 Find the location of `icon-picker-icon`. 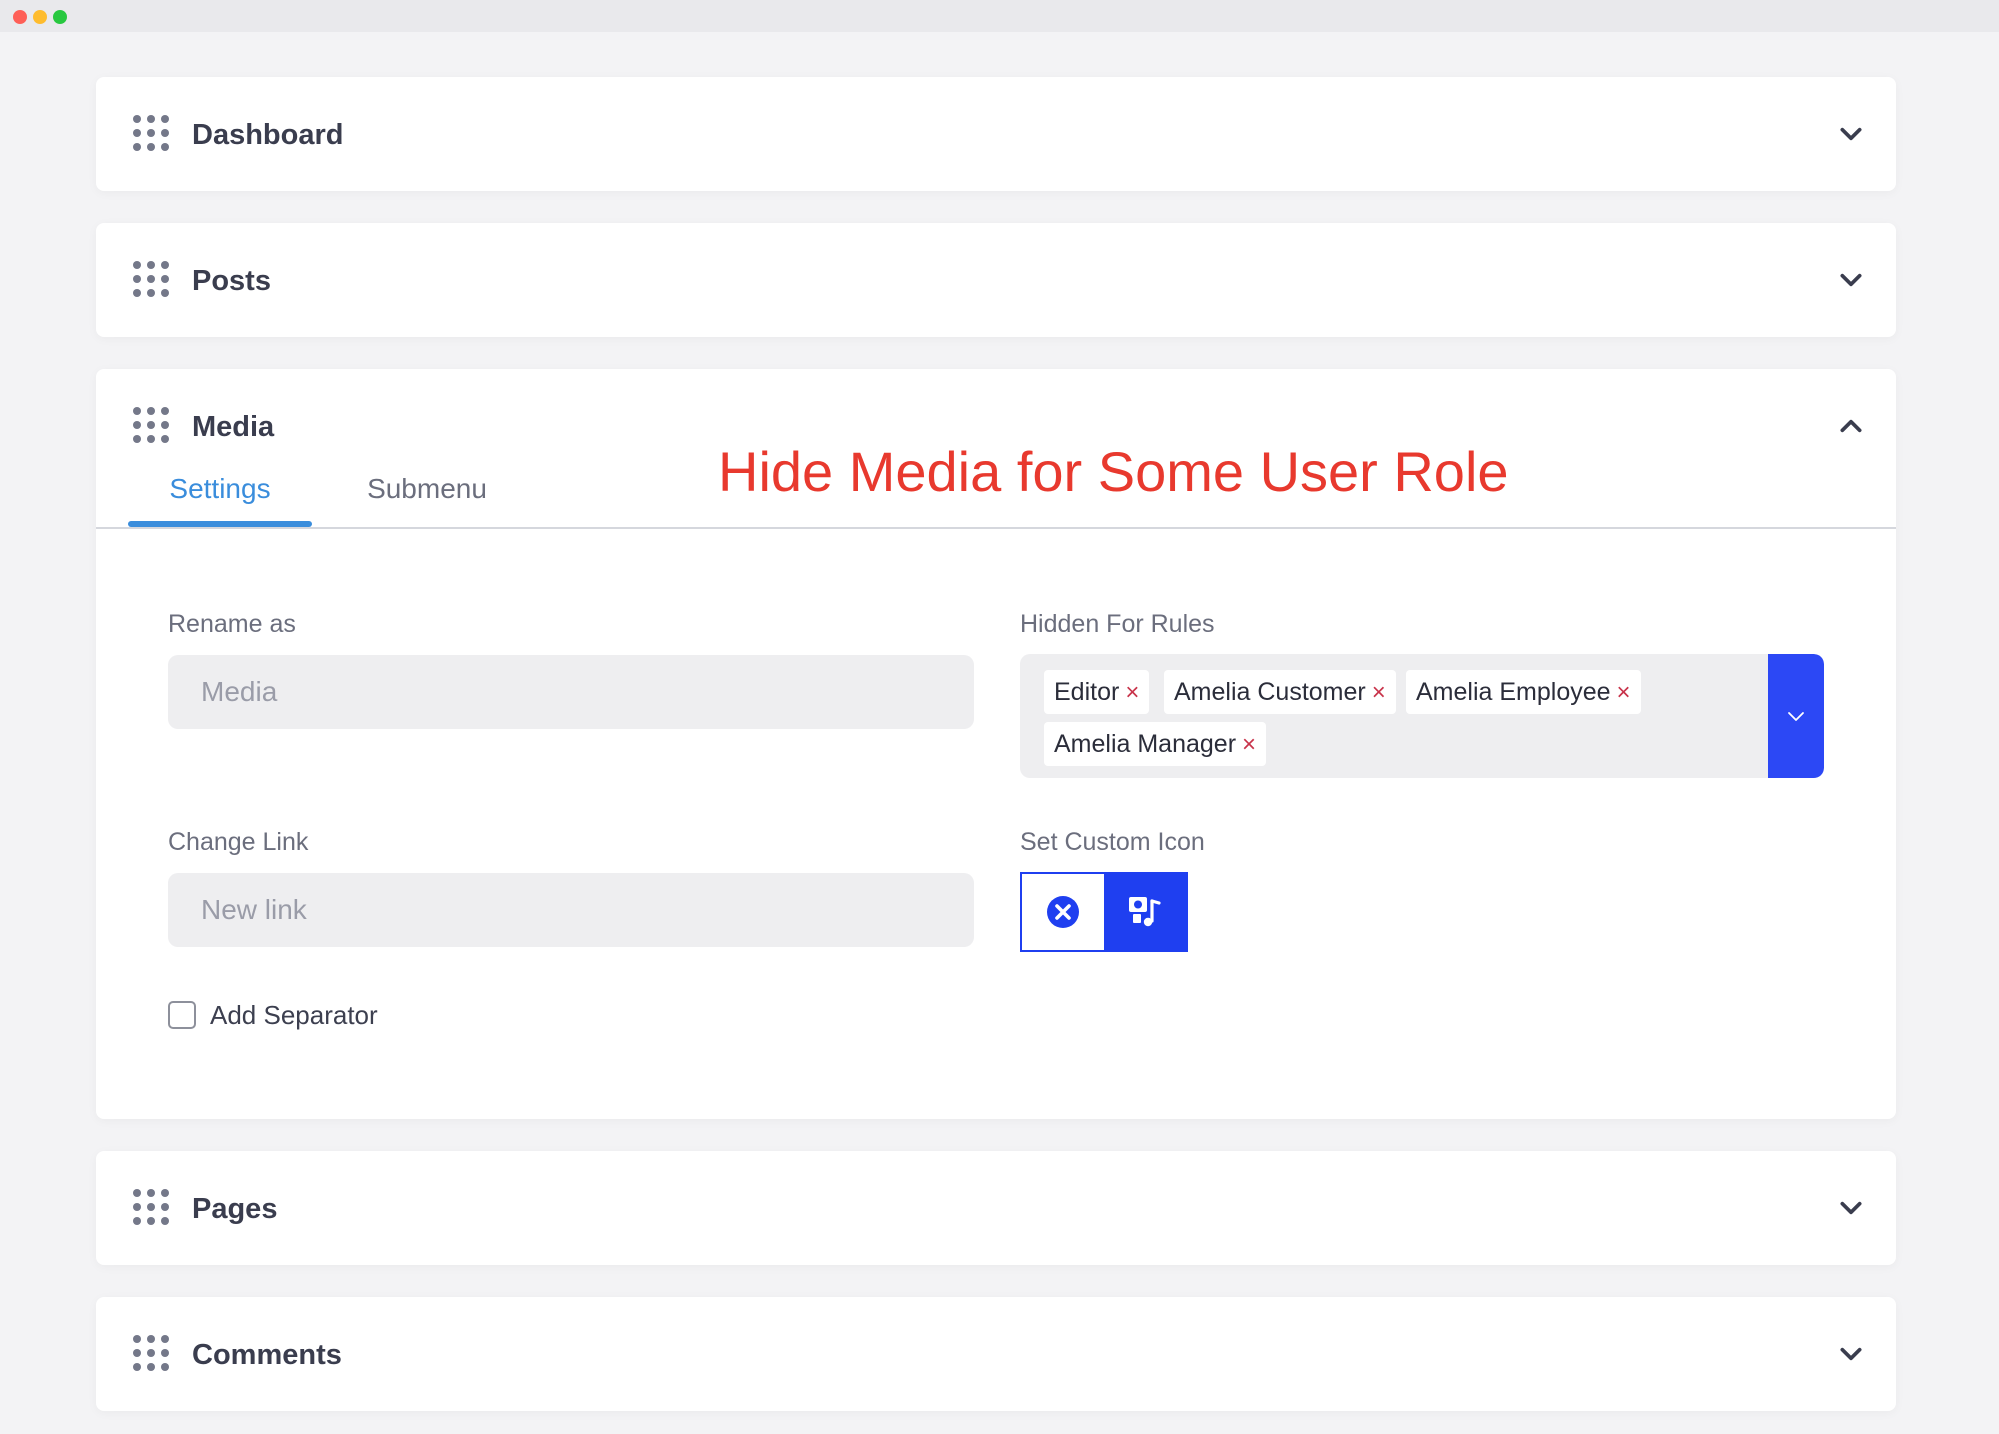

icon-picker-icon is located at coordinates (1145, 912).